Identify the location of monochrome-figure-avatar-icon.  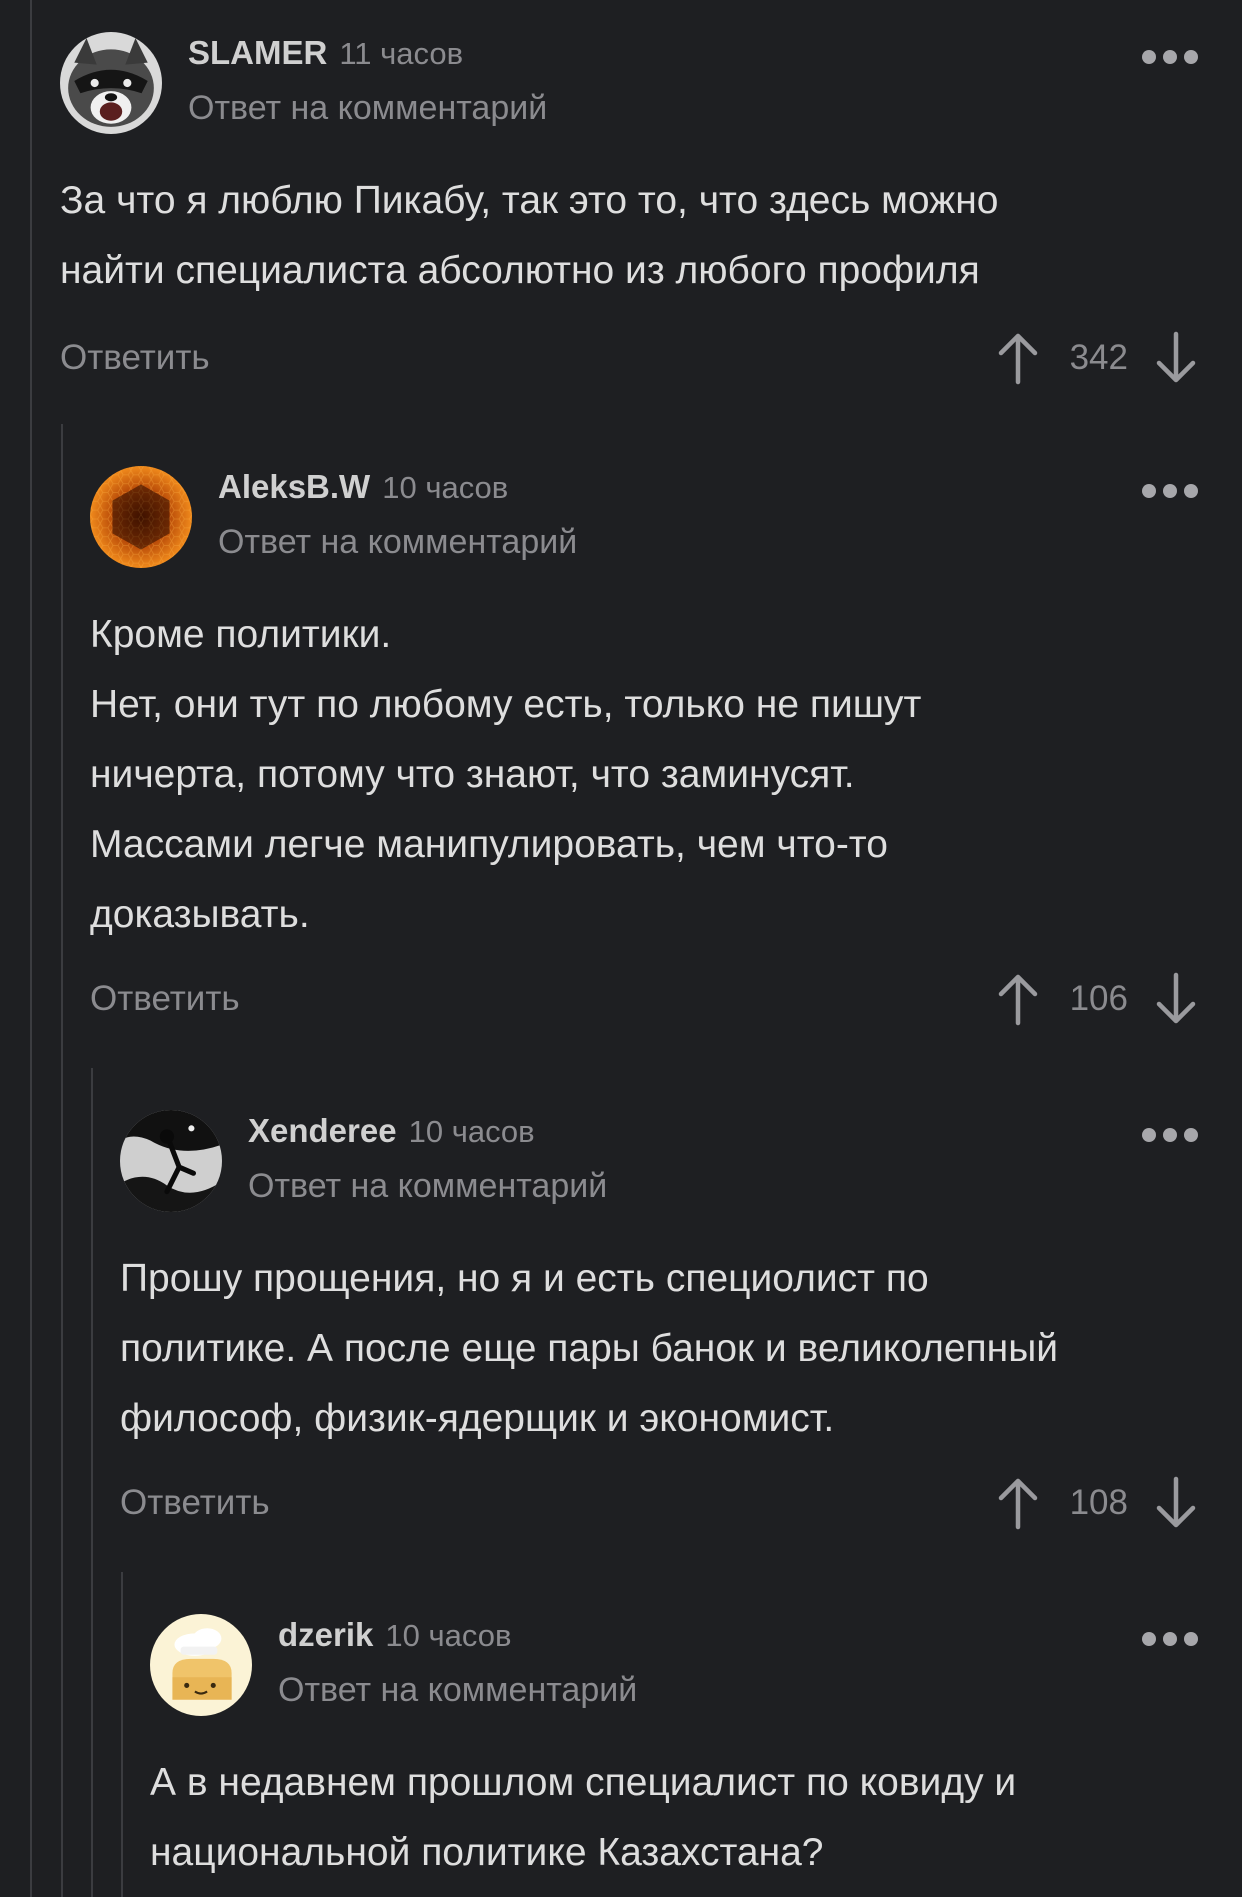
(171, 1161).